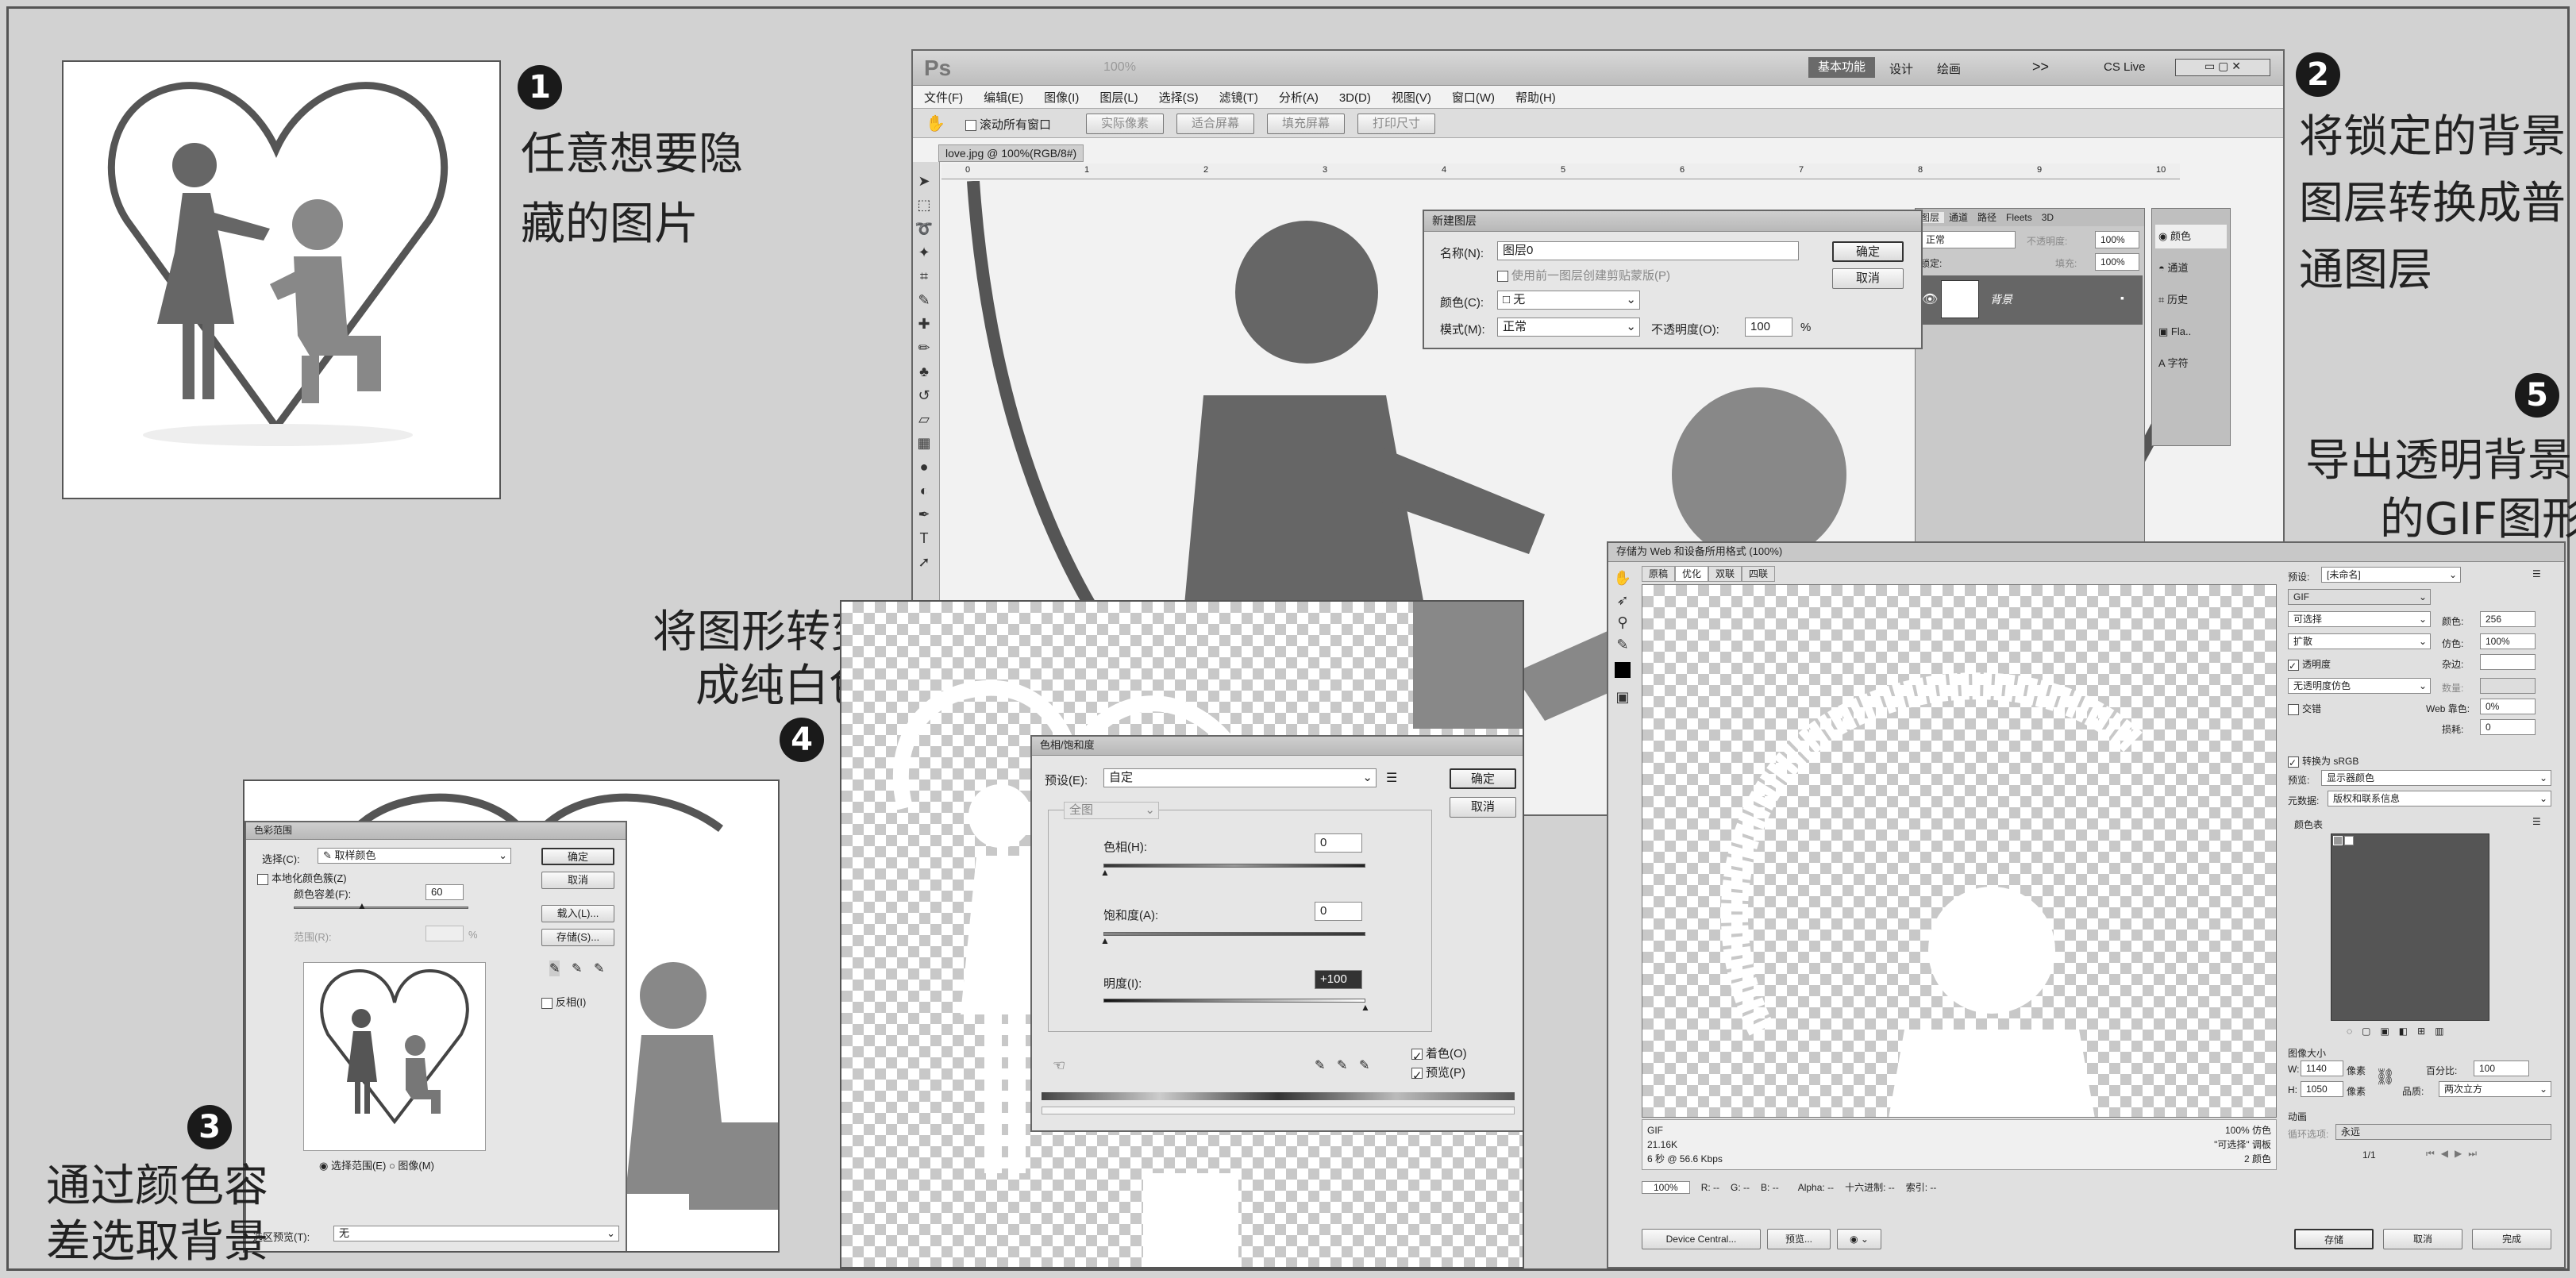 This screenshot has width=2576, height=1278. Describe the element at coordinates (1299, 98) in the screenshot. I see `menu-analysis: 分析(A)` at that location.